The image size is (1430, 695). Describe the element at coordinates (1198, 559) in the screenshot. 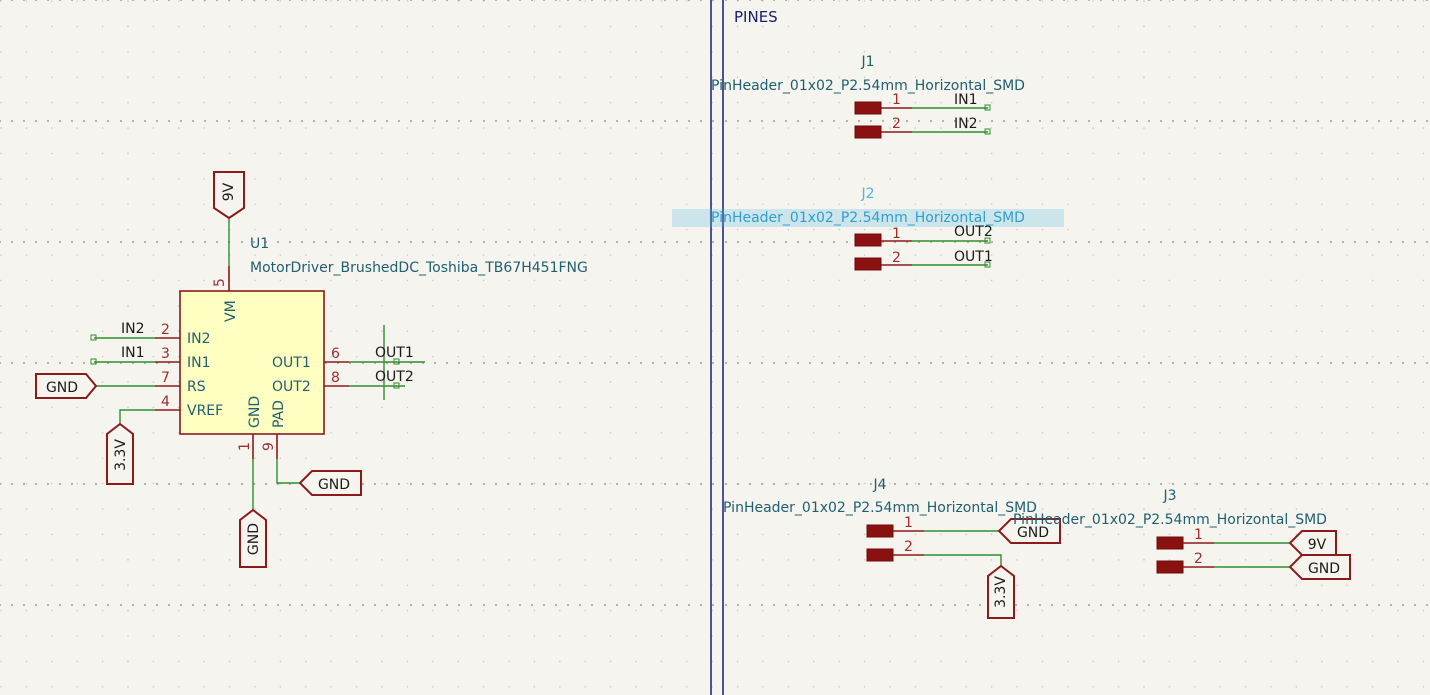

I see `j3-pin-2-number: 2` at that location.